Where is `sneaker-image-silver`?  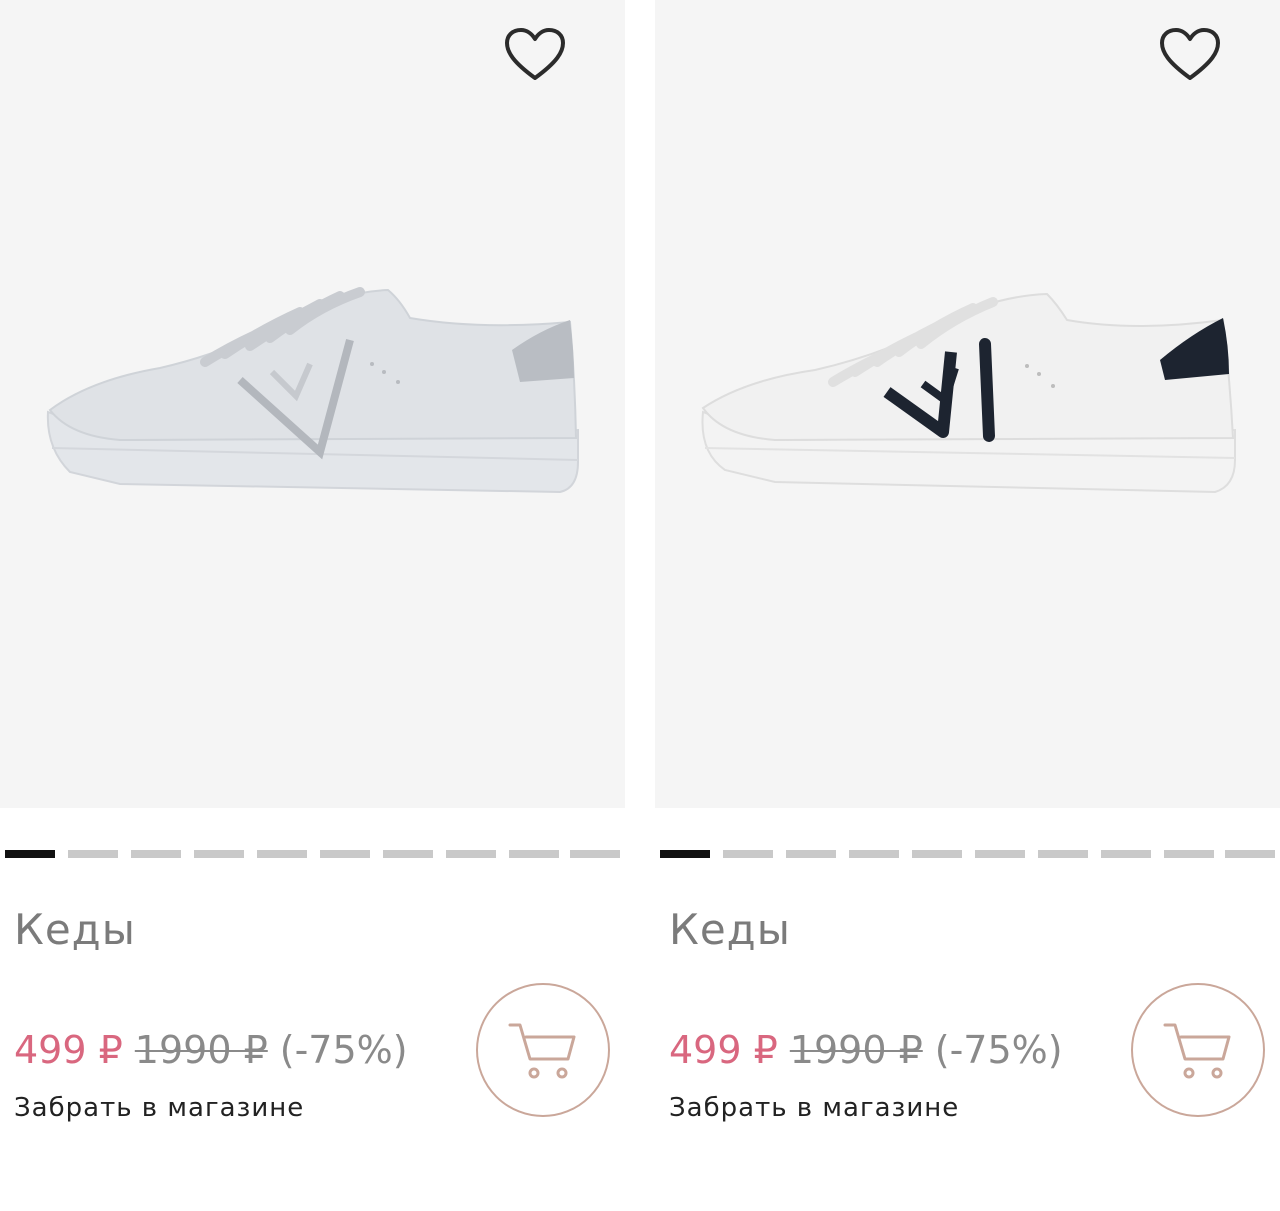
sneaker-image-silver is located at coordinates (312, 390).